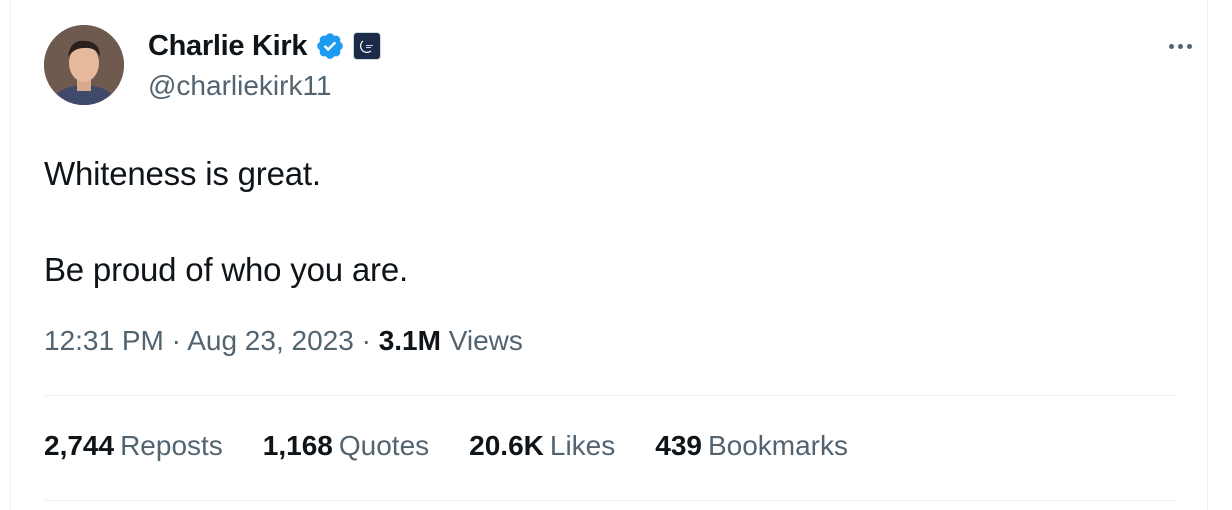 The height and width of the screenshot is (510, 1232). What do you see at coordinates (678, 445) in the screenshot?
I see `bookmarks-count: 439` at bounding box center [678, 445].